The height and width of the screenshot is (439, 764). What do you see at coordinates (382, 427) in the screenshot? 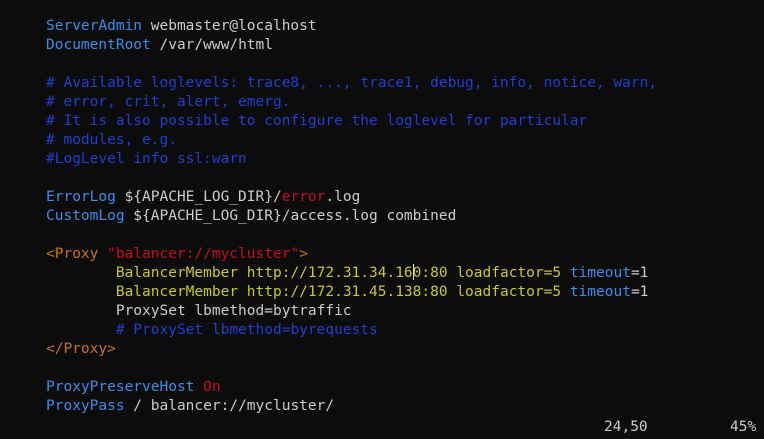
I see `status-line: 24,50 45%` at bounding box center [382, 427].